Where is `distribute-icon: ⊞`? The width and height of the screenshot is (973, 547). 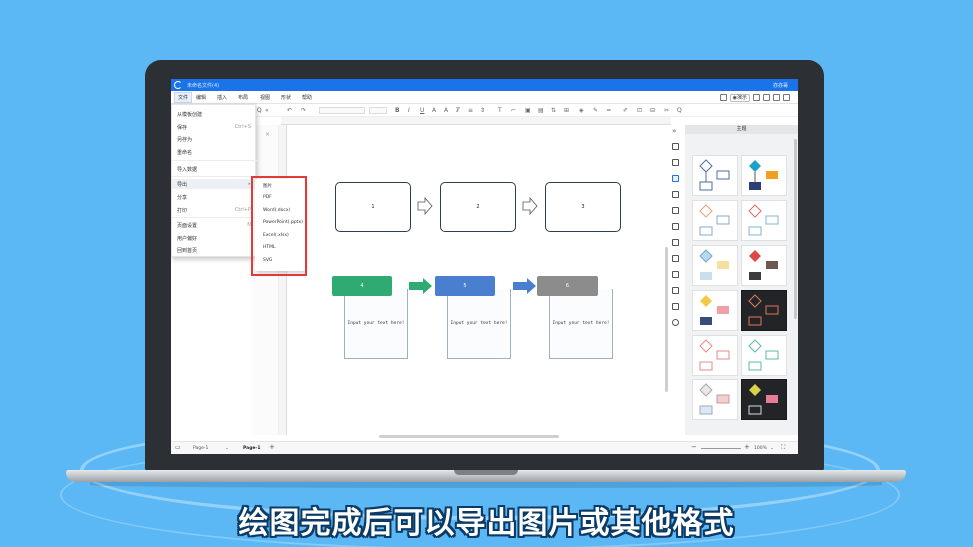 distribute-icon: ⊞ is located at coordinates (566, 110).